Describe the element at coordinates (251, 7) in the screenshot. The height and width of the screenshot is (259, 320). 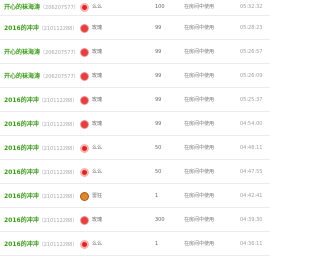
I see `timestamp: 05:32:32` at that location.